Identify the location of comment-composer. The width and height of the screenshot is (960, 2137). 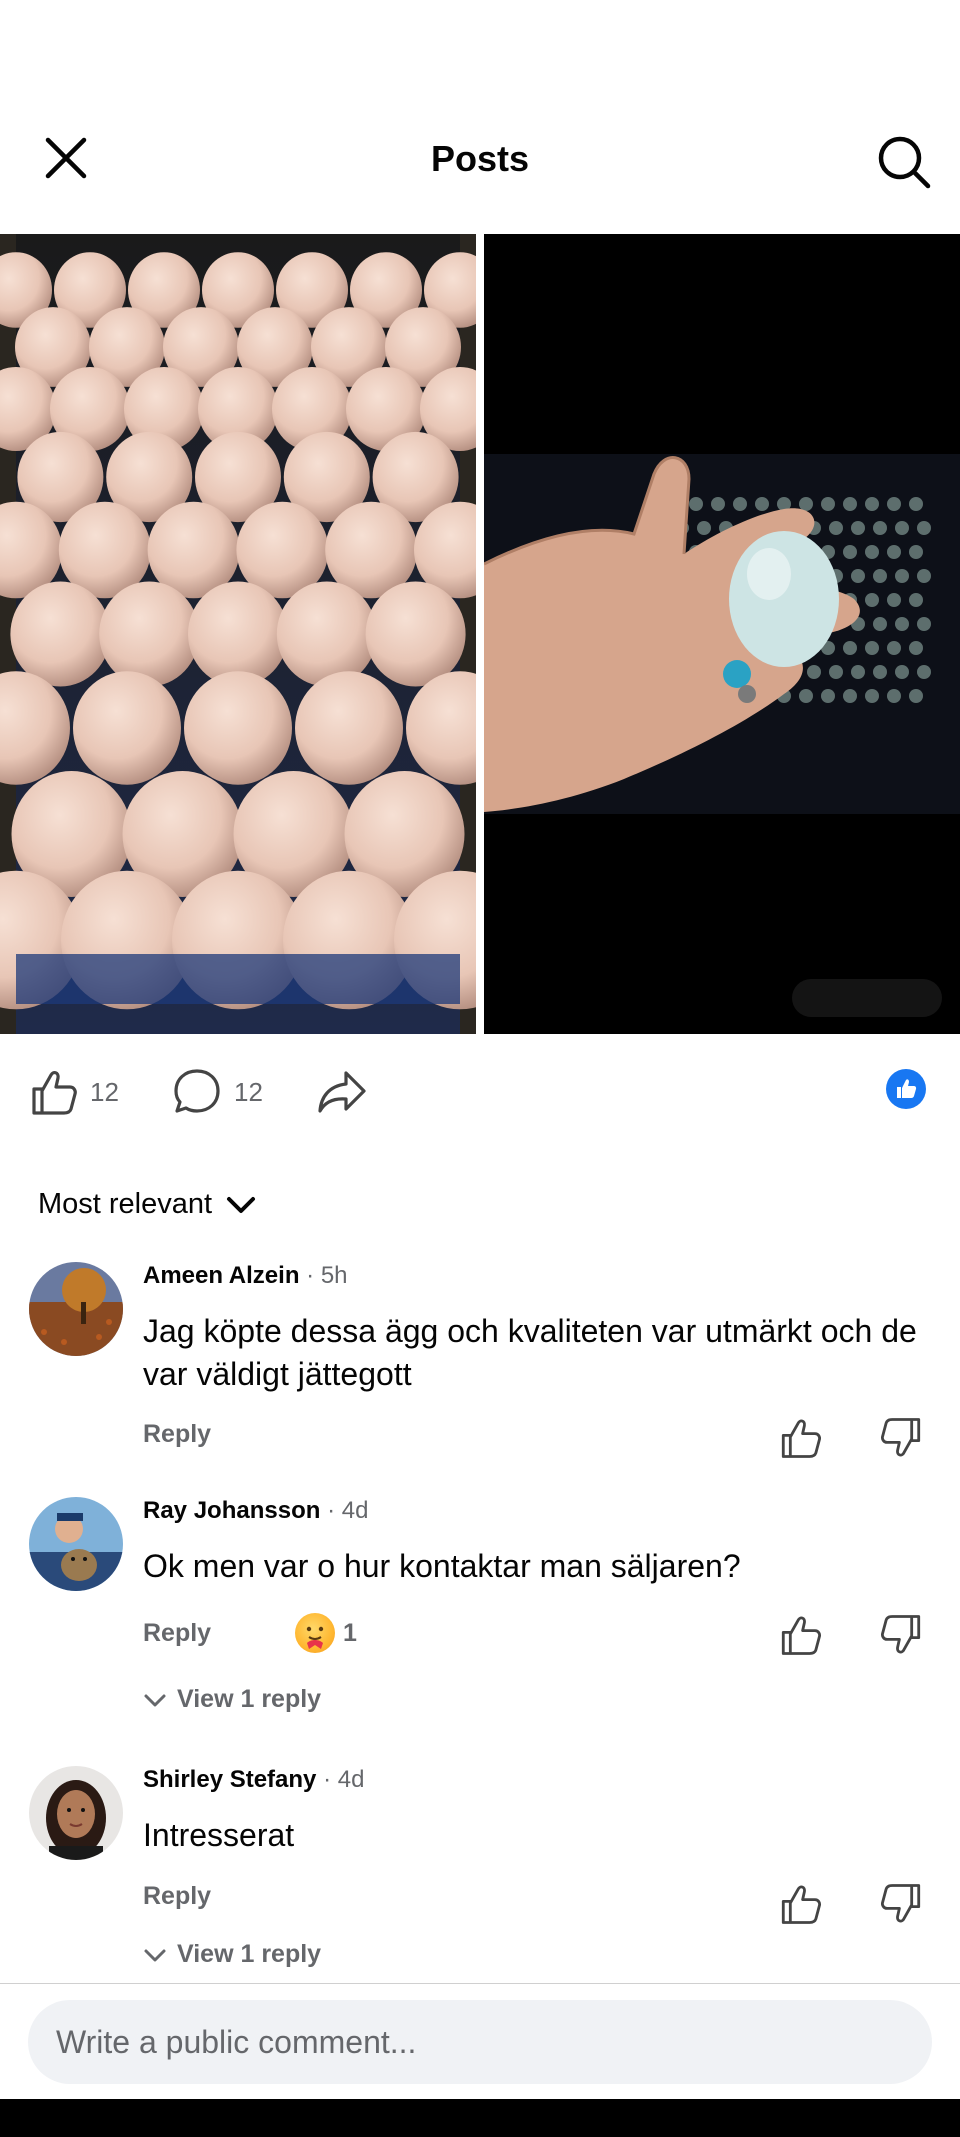
(480, 2042).